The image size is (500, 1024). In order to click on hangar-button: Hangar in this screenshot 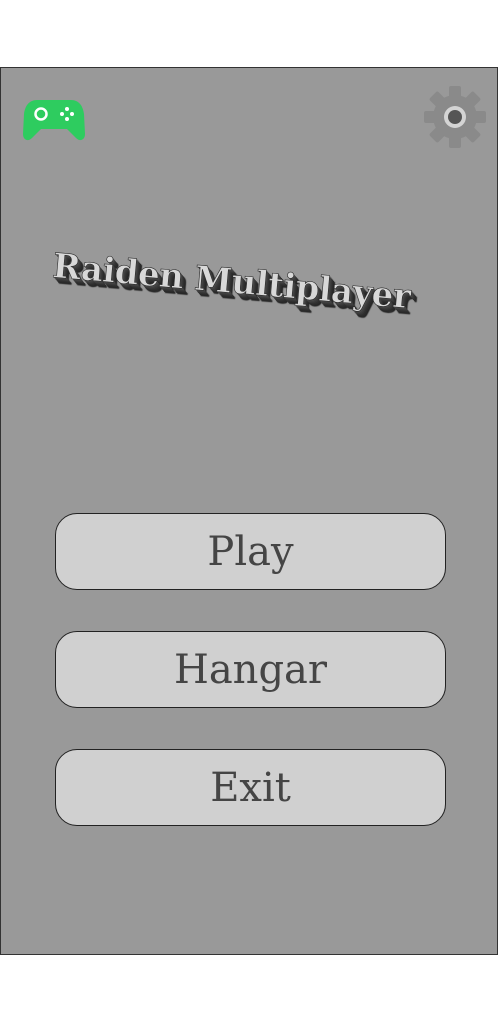, I will do `click(250, 669)`.